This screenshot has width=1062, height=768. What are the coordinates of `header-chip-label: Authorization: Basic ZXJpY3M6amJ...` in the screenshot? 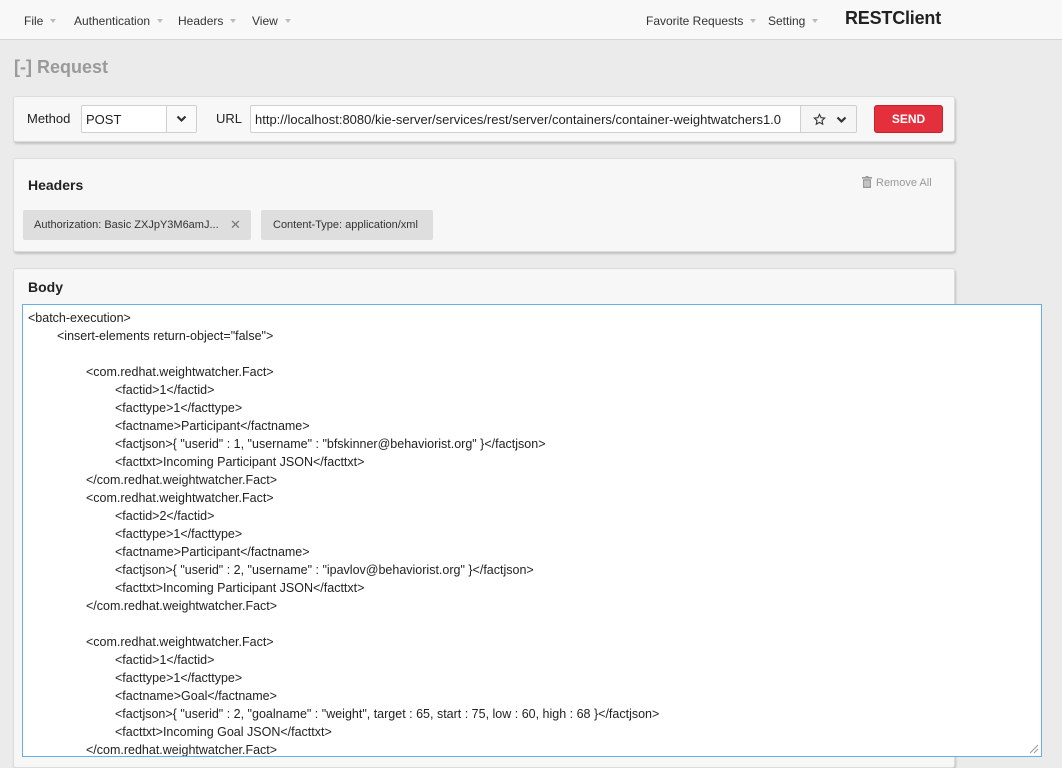 It's located at (126, 225).